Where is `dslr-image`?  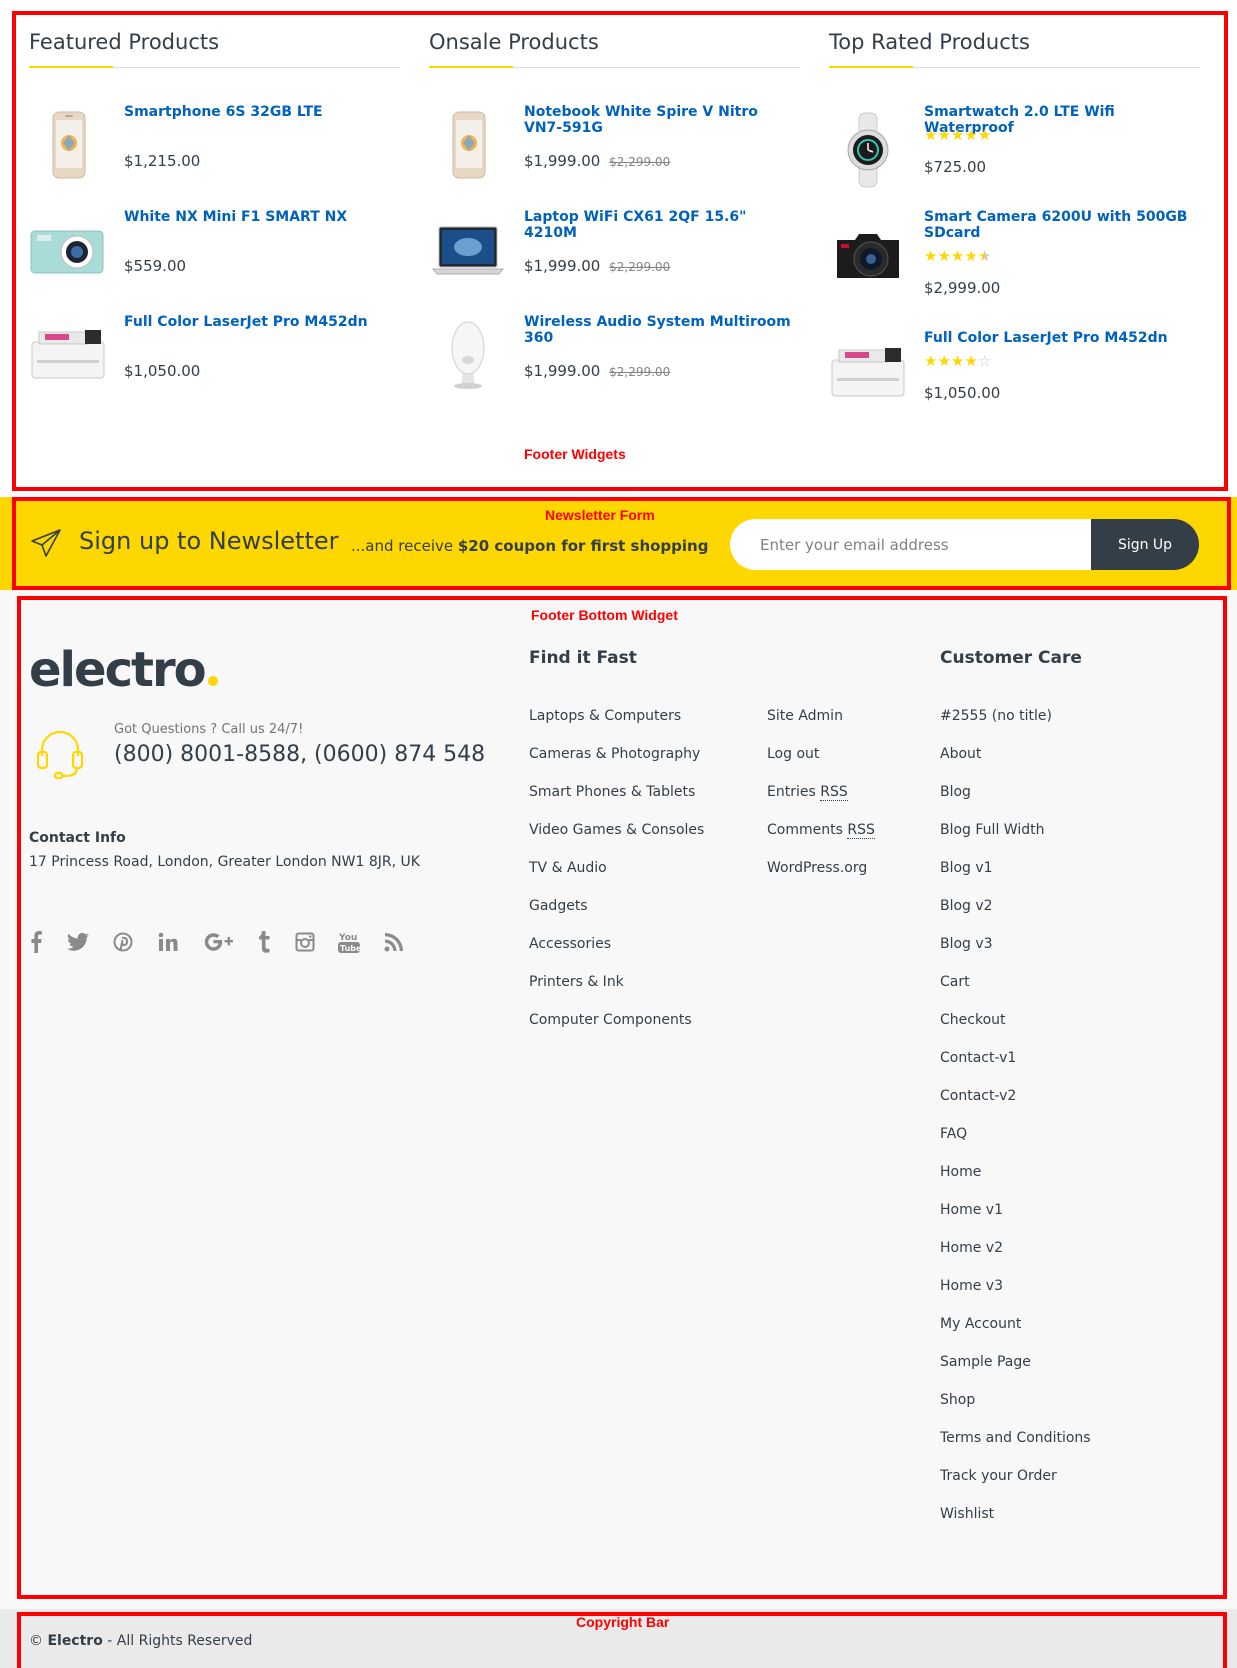
dslr-image is located at coordinates (868, 255).